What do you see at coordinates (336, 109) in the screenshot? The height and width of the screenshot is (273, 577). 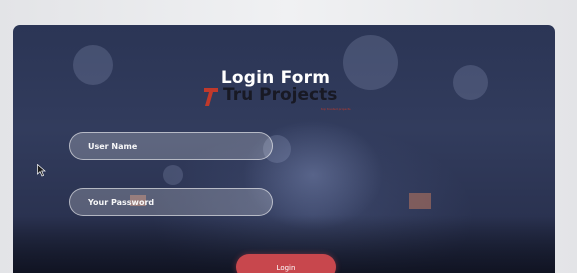 I see `watermark-tagline: top trusted projects` at bounding box center [336, 109].